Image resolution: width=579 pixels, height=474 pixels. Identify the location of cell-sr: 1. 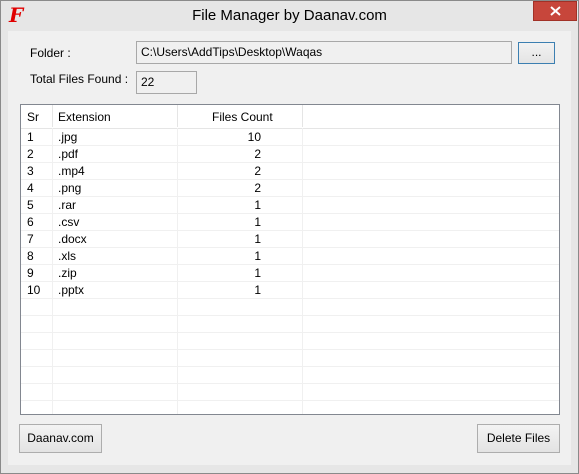
(30, 137).